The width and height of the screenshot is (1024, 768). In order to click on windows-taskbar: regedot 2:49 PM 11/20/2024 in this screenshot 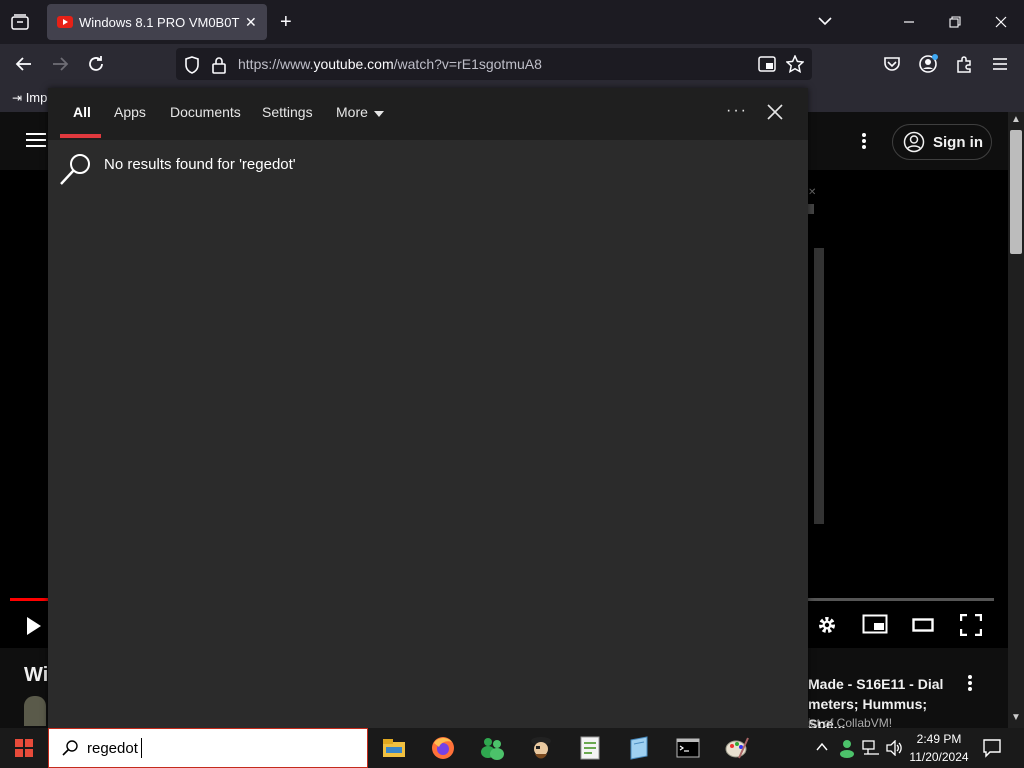, I will do `click(512, 748)`.